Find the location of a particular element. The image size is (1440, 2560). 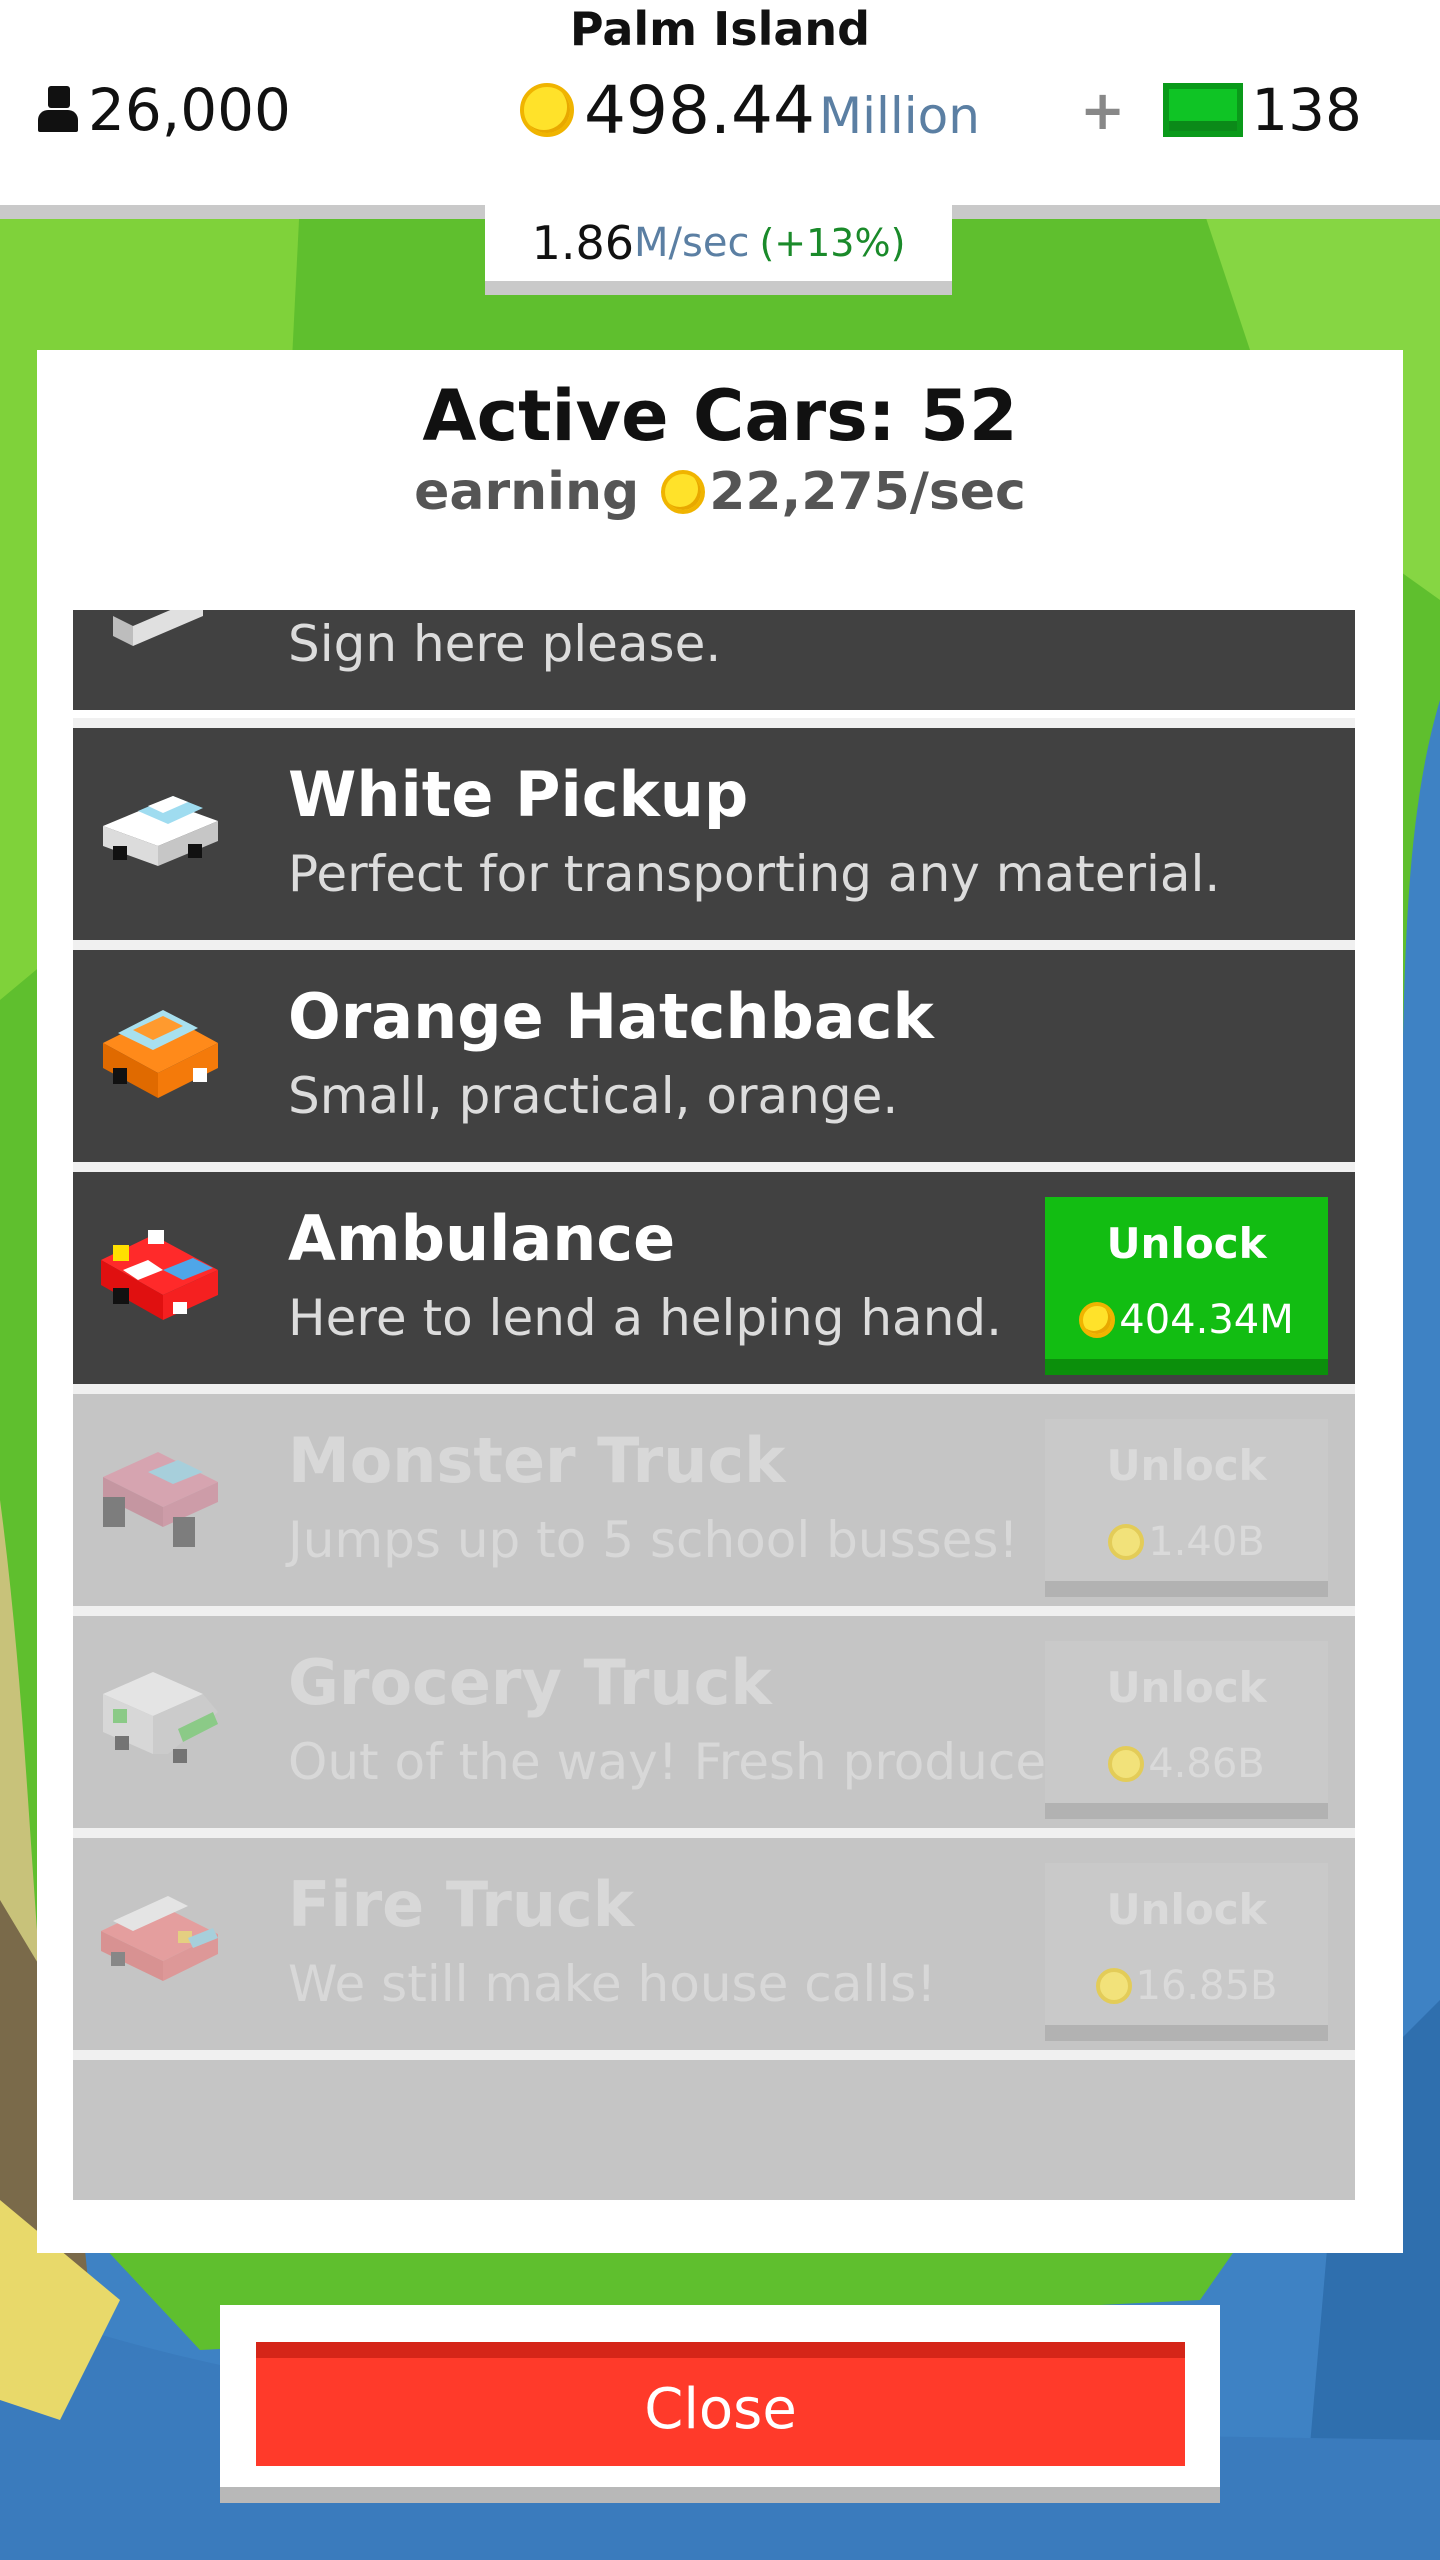

island-name: Palm Island is located at coordinates (720, 29).